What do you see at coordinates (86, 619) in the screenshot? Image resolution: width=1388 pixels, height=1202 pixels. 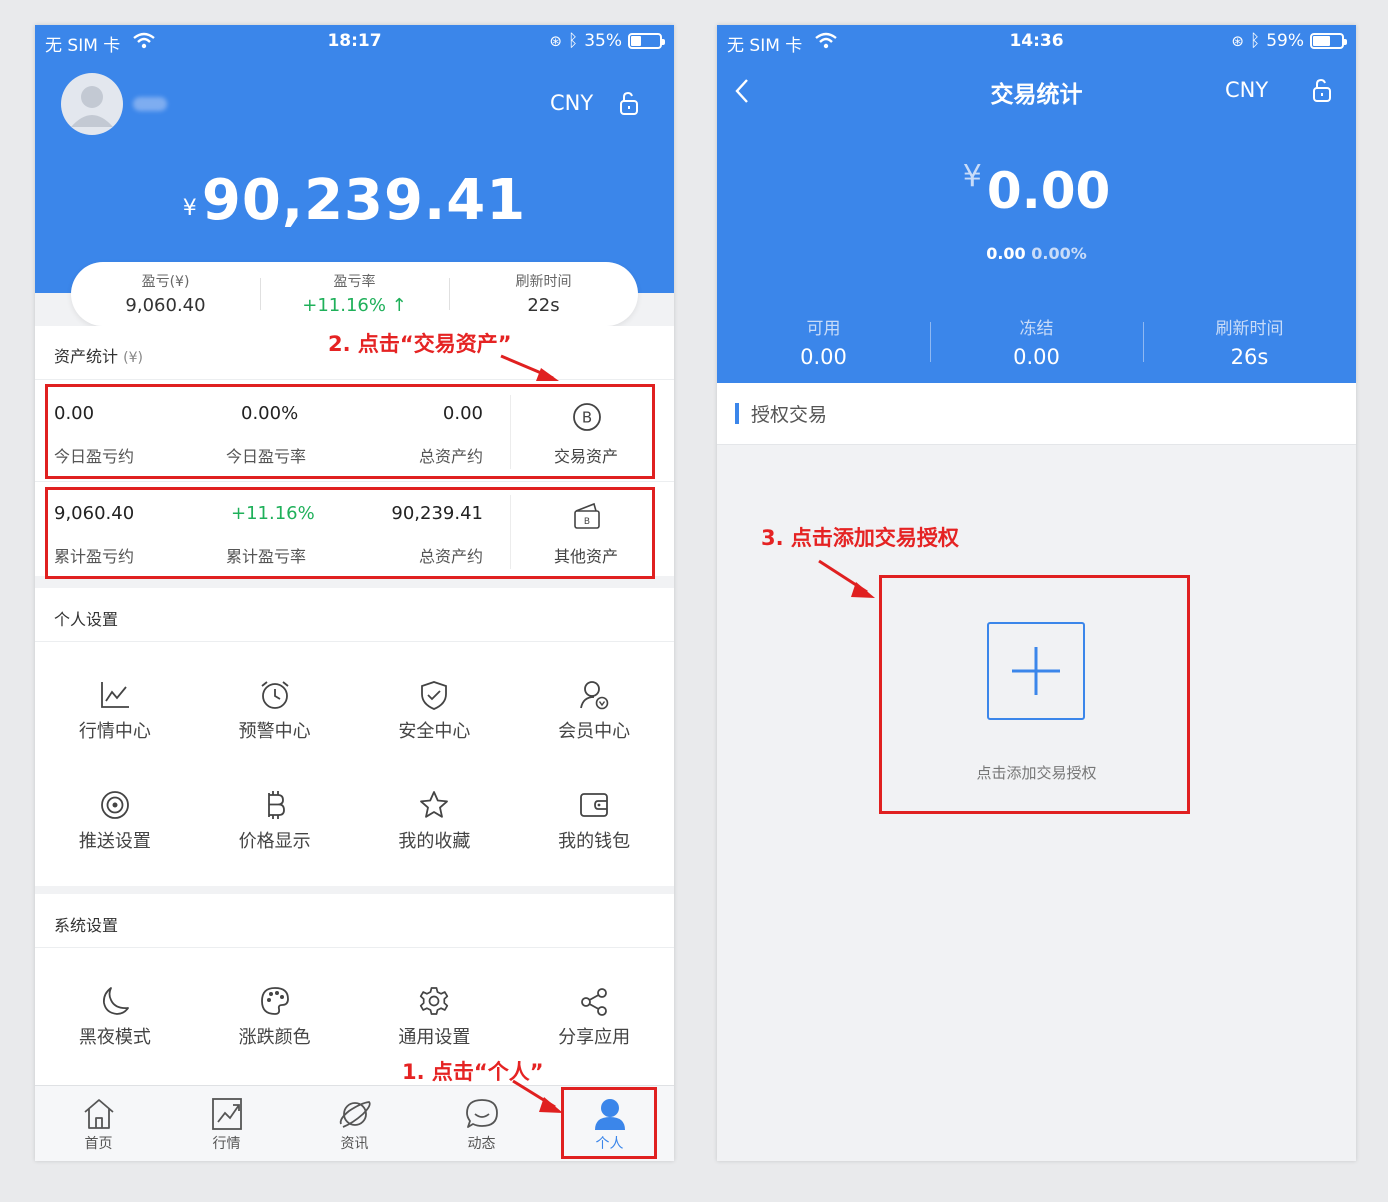 I see `personal-settings-title: 个人设置` at bounding box center [86, 619].